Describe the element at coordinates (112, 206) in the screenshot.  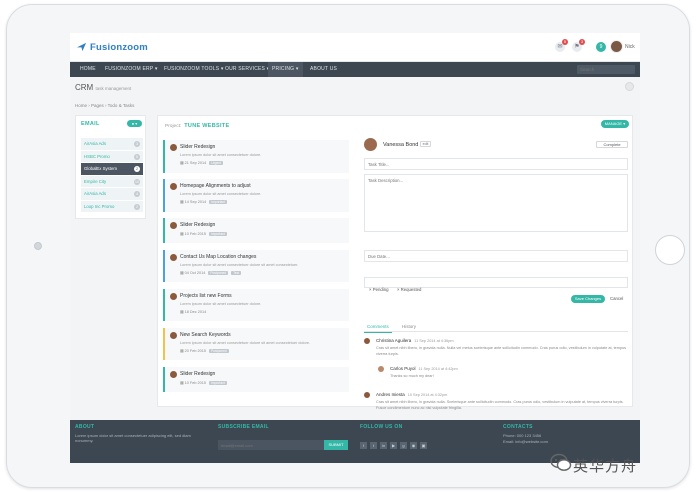
I see `sidebar-item-loop-inc-promo: Loop Inc Promo 2` at that location.